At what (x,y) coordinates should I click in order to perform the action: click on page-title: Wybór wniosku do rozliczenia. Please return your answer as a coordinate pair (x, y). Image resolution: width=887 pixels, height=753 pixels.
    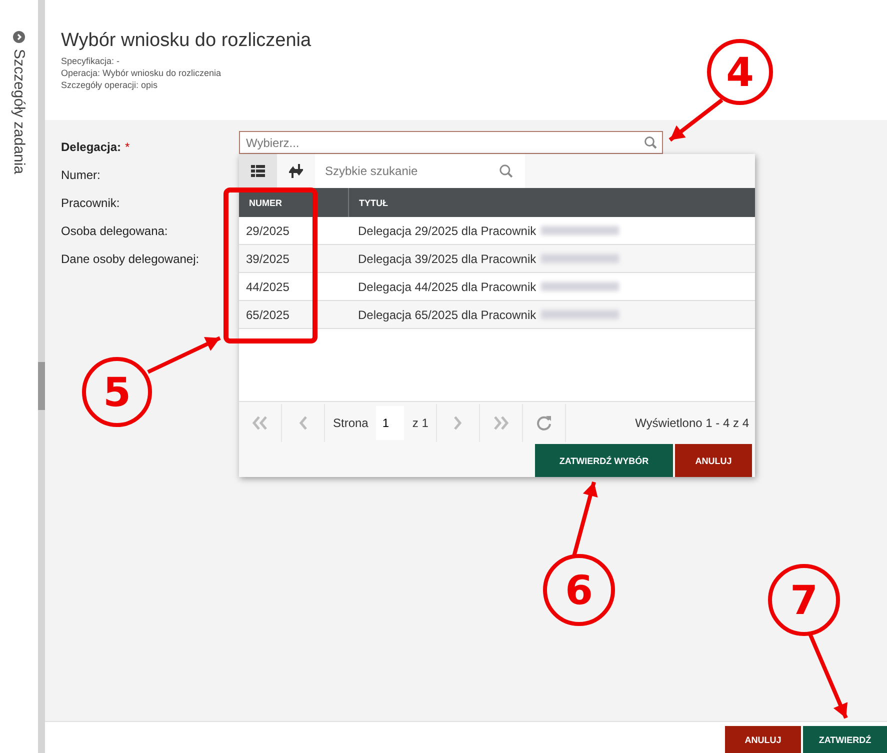
    Looking at the image, I should click on (186, 41).